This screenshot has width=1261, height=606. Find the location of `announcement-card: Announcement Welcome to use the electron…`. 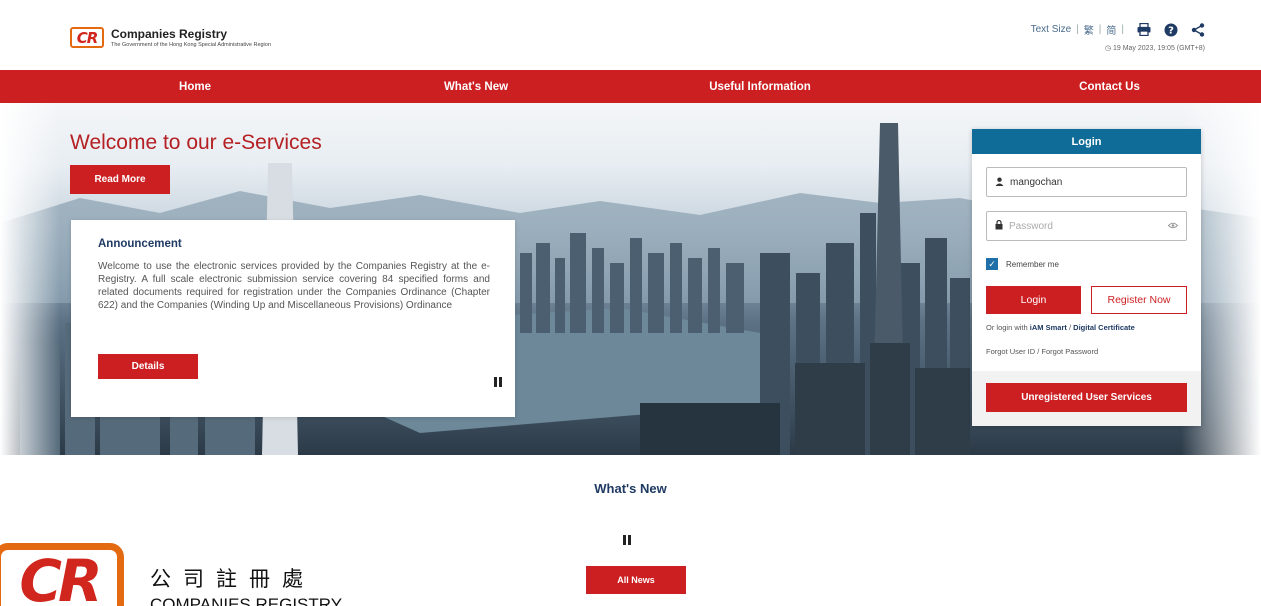

announcement-card: Announcement Welcome to use the electron… is located at coordinates (293, 318).